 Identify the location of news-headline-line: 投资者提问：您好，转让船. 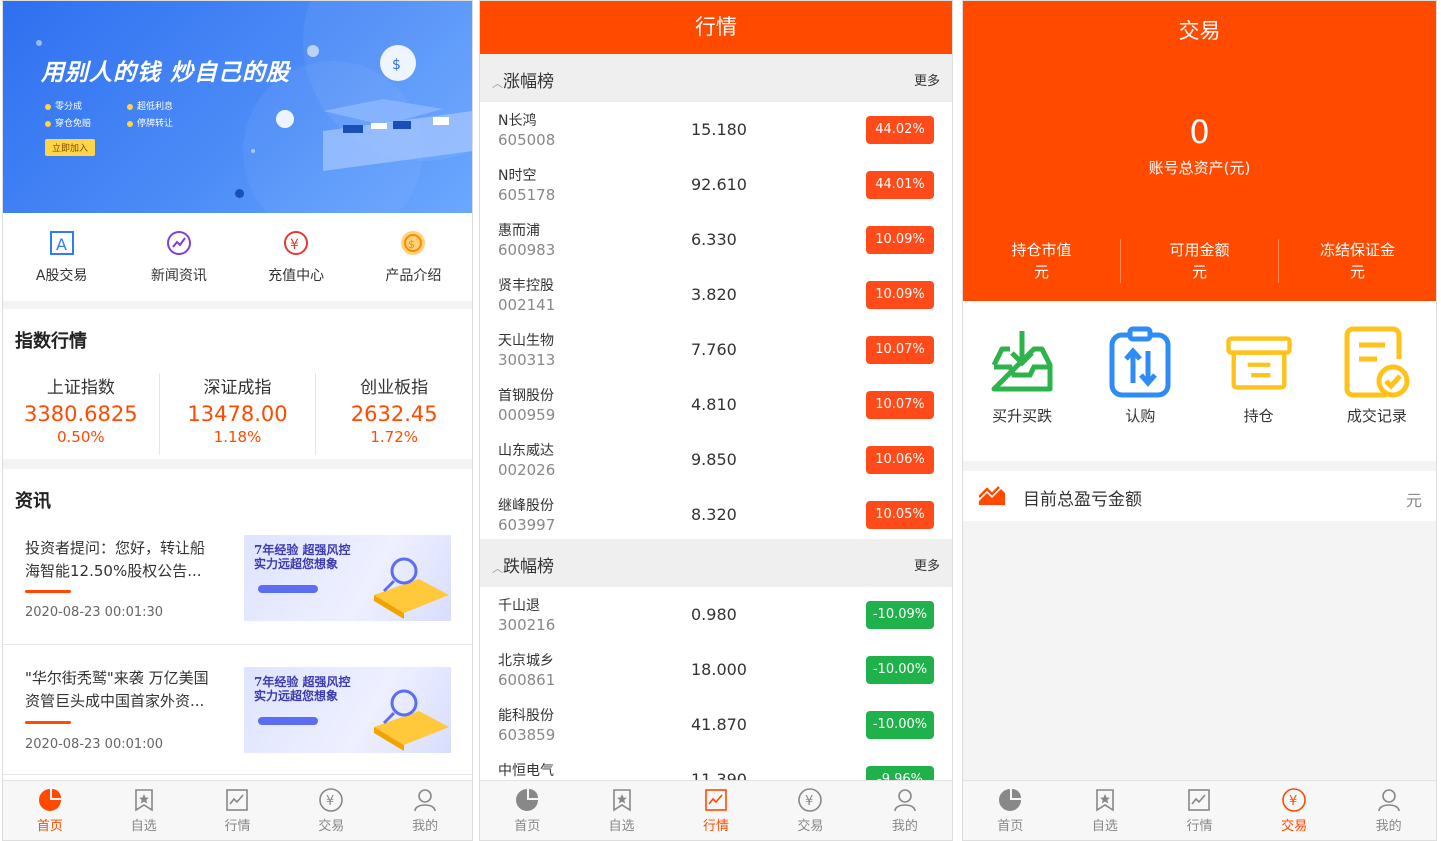
(115, 548).